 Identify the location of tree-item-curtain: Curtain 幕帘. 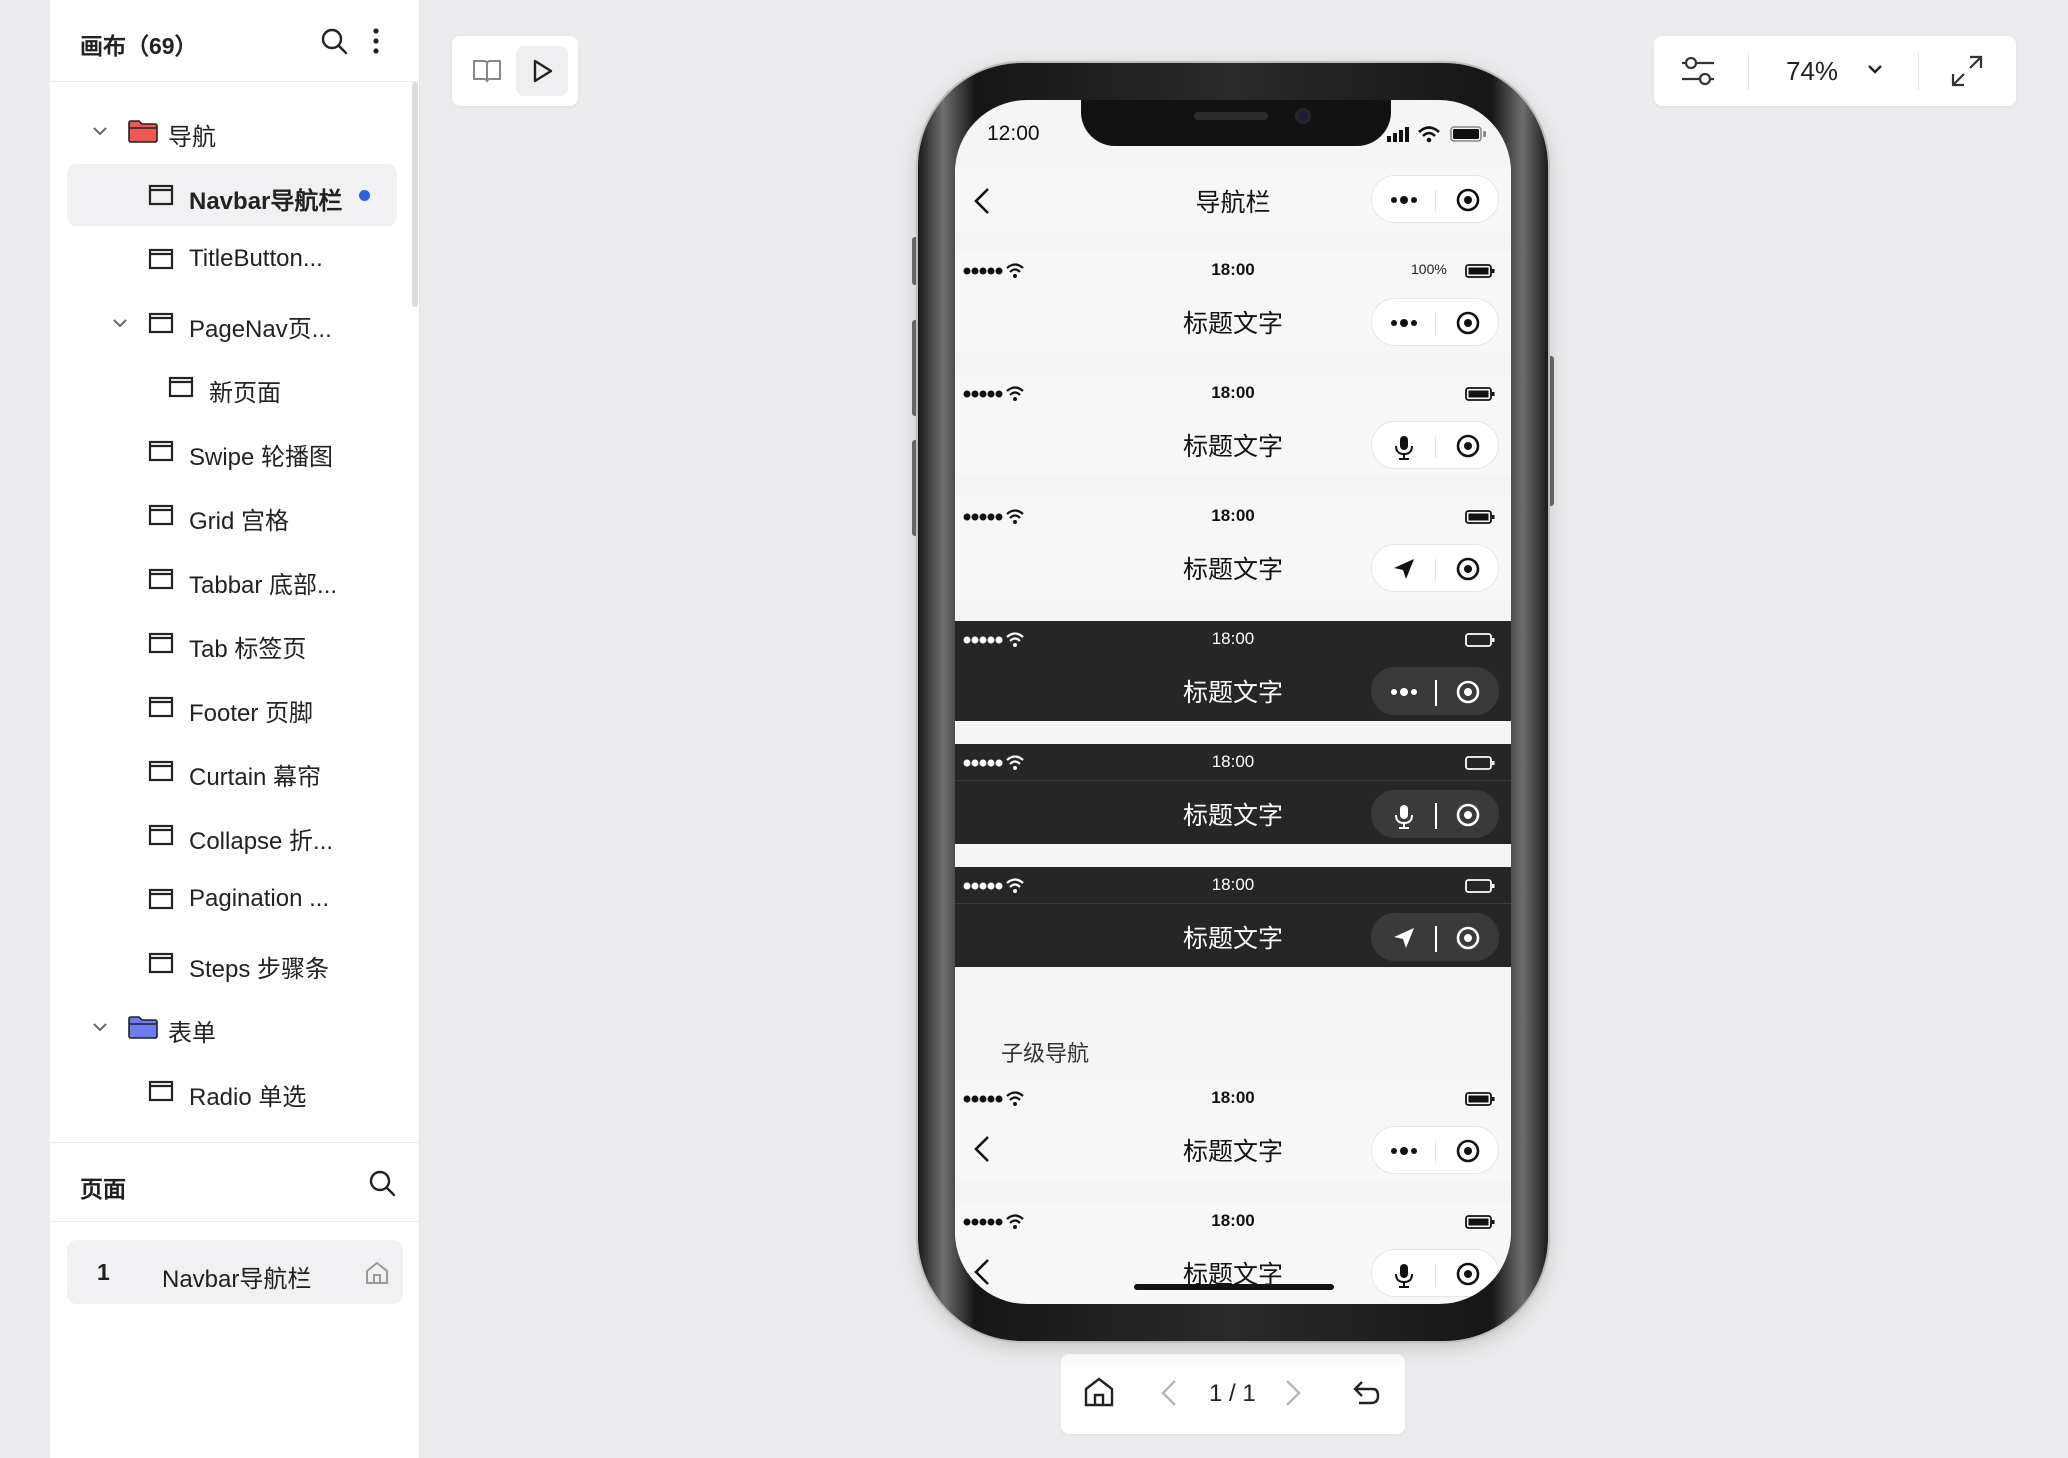
(230, 771).